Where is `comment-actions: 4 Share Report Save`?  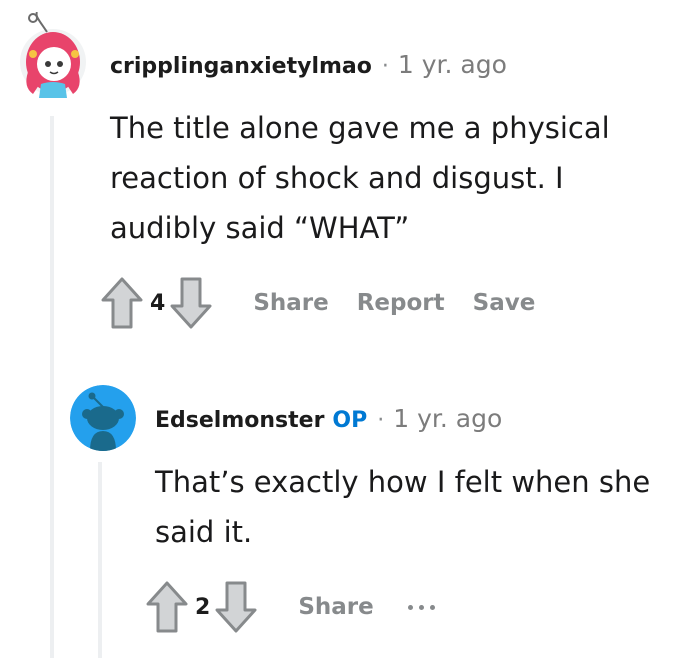 comment-actions: 4 Share Report Save is located at coordinates (317, 303).